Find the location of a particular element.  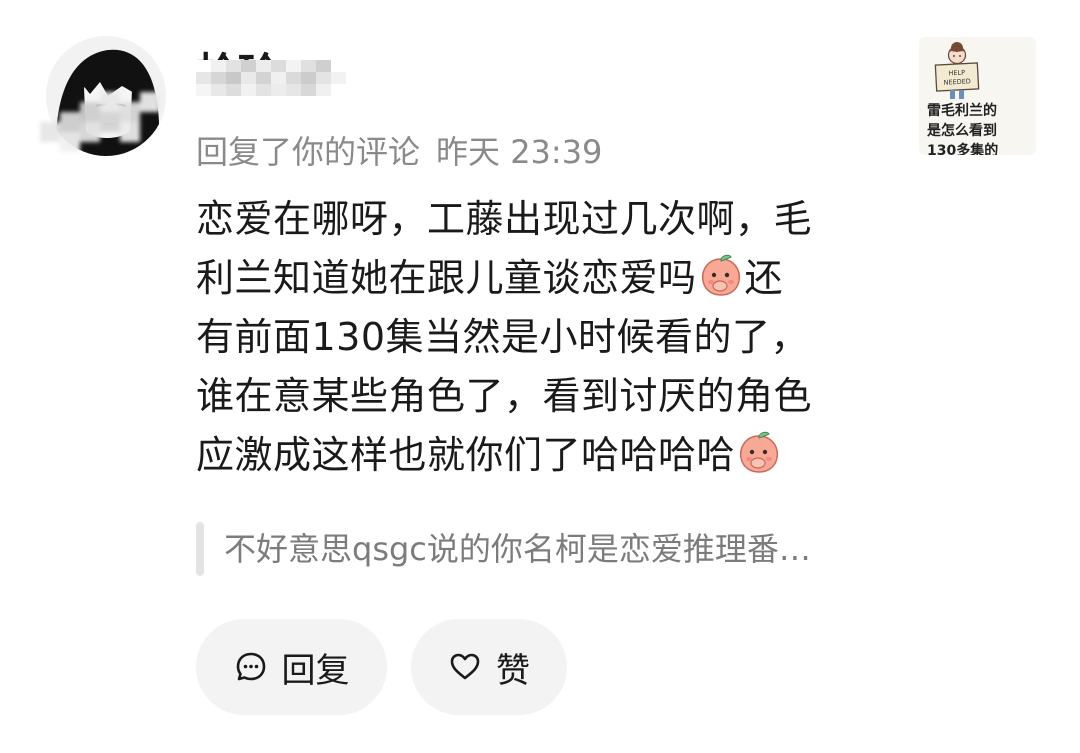

comment-meta: 回复了你的评论 昨天 23:39 is located at coordinates (399, 152).